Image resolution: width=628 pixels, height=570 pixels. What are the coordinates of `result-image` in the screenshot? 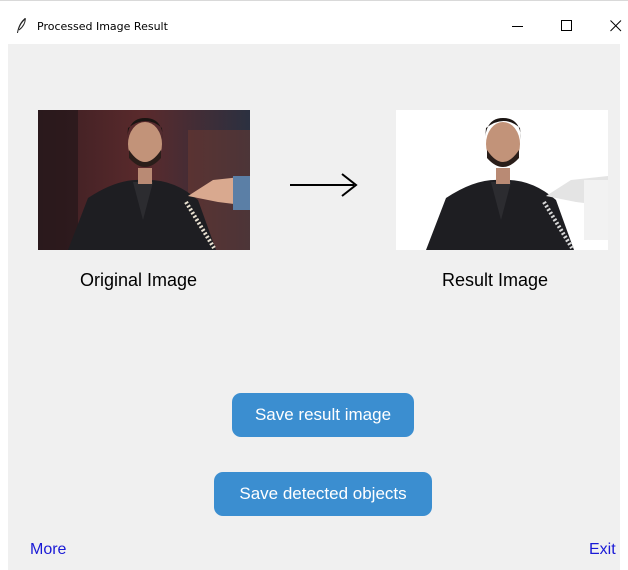 It's located at (502, 180).